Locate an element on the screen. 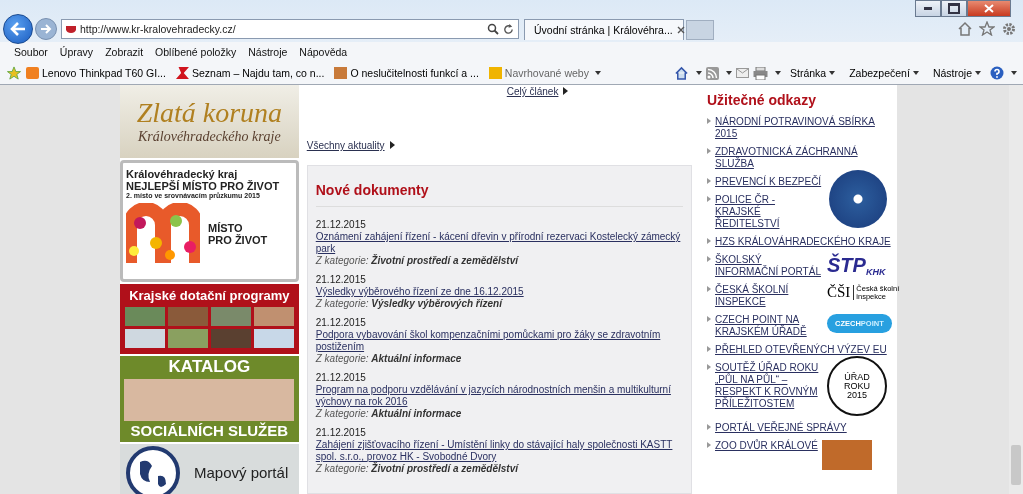 Image resolution: width=1023 pixels, height=494 pixels. forward-button is located at coordinates (46, 29).